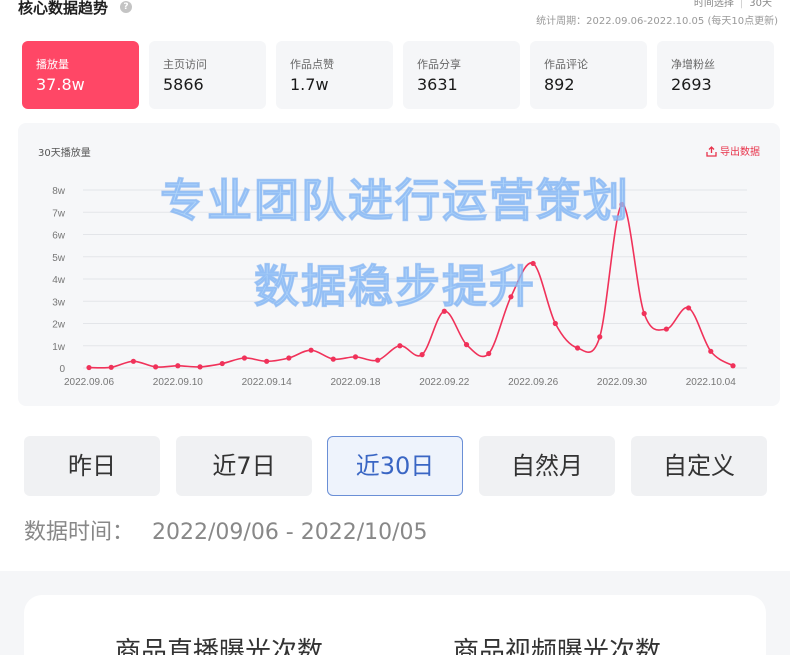  I want to click on export-button: 导出数据, so click(733, 150).